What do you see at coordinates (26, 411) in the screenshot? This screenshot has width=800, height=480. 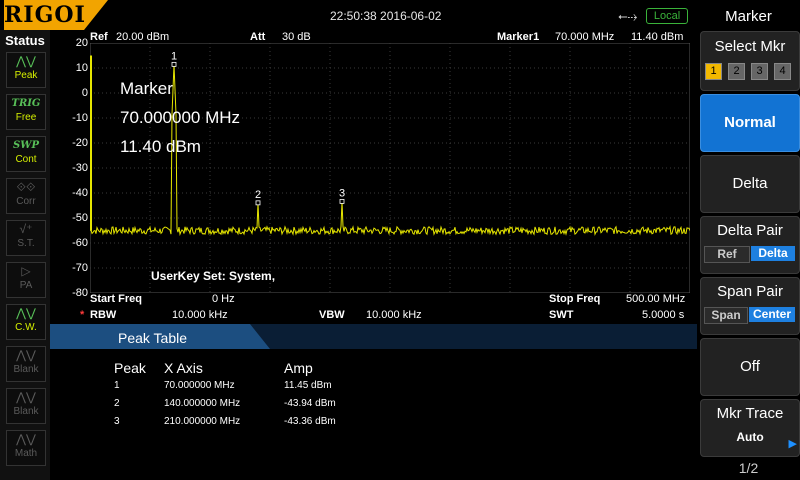 I see `status-item-label: Blank` at bounding box center [26, 411].